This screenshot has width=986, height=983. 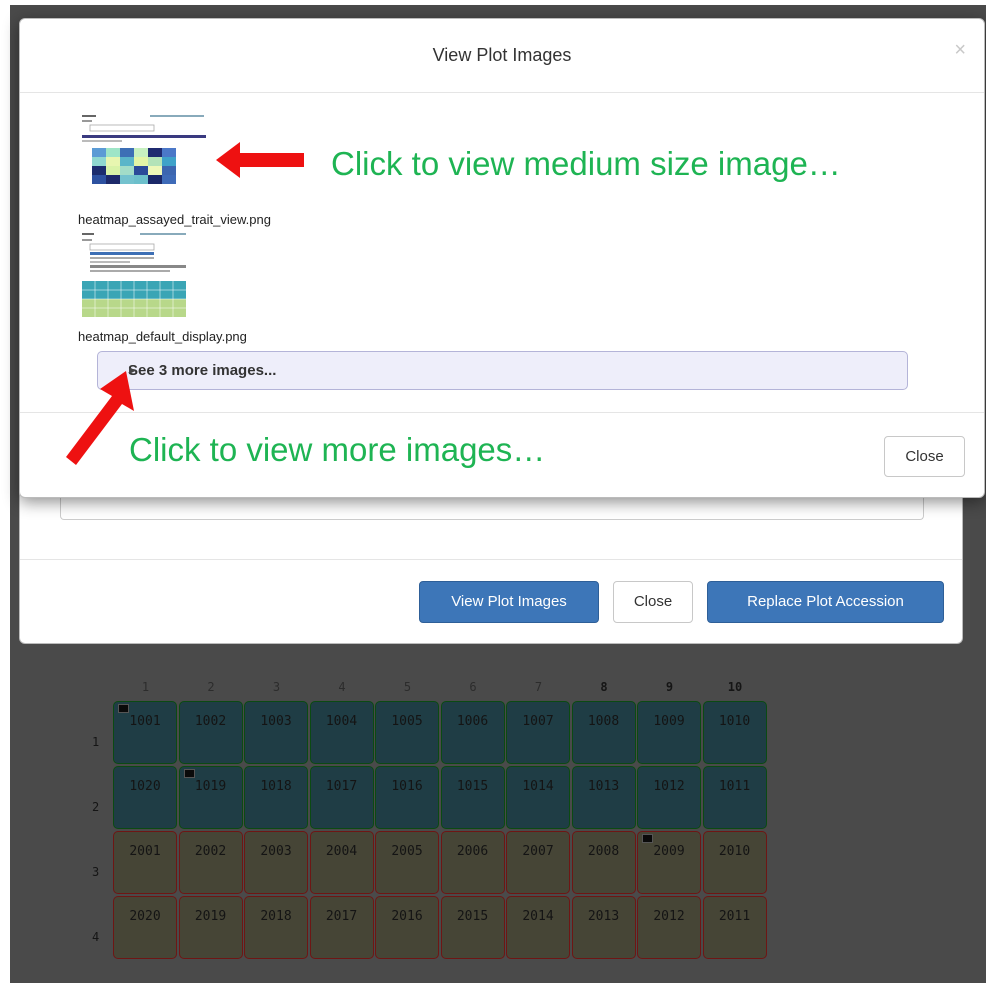 I want to click on plot-cell: 1007, so click(x=538, y=732).